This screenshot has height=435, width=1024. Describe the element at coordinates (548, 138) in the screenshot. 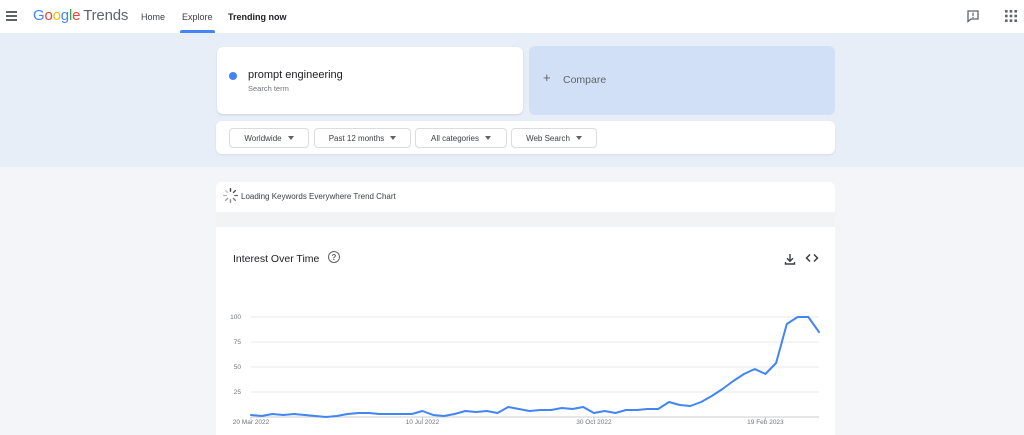

I see `filter-search-type-label: Web Search` at that location.